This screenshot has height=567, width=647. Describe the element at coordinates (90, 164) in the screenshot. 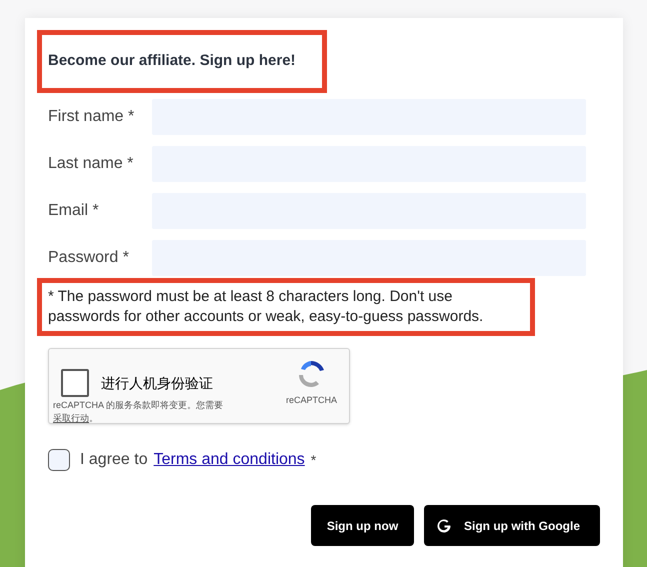

I see `field-label: Last name *` at that location.